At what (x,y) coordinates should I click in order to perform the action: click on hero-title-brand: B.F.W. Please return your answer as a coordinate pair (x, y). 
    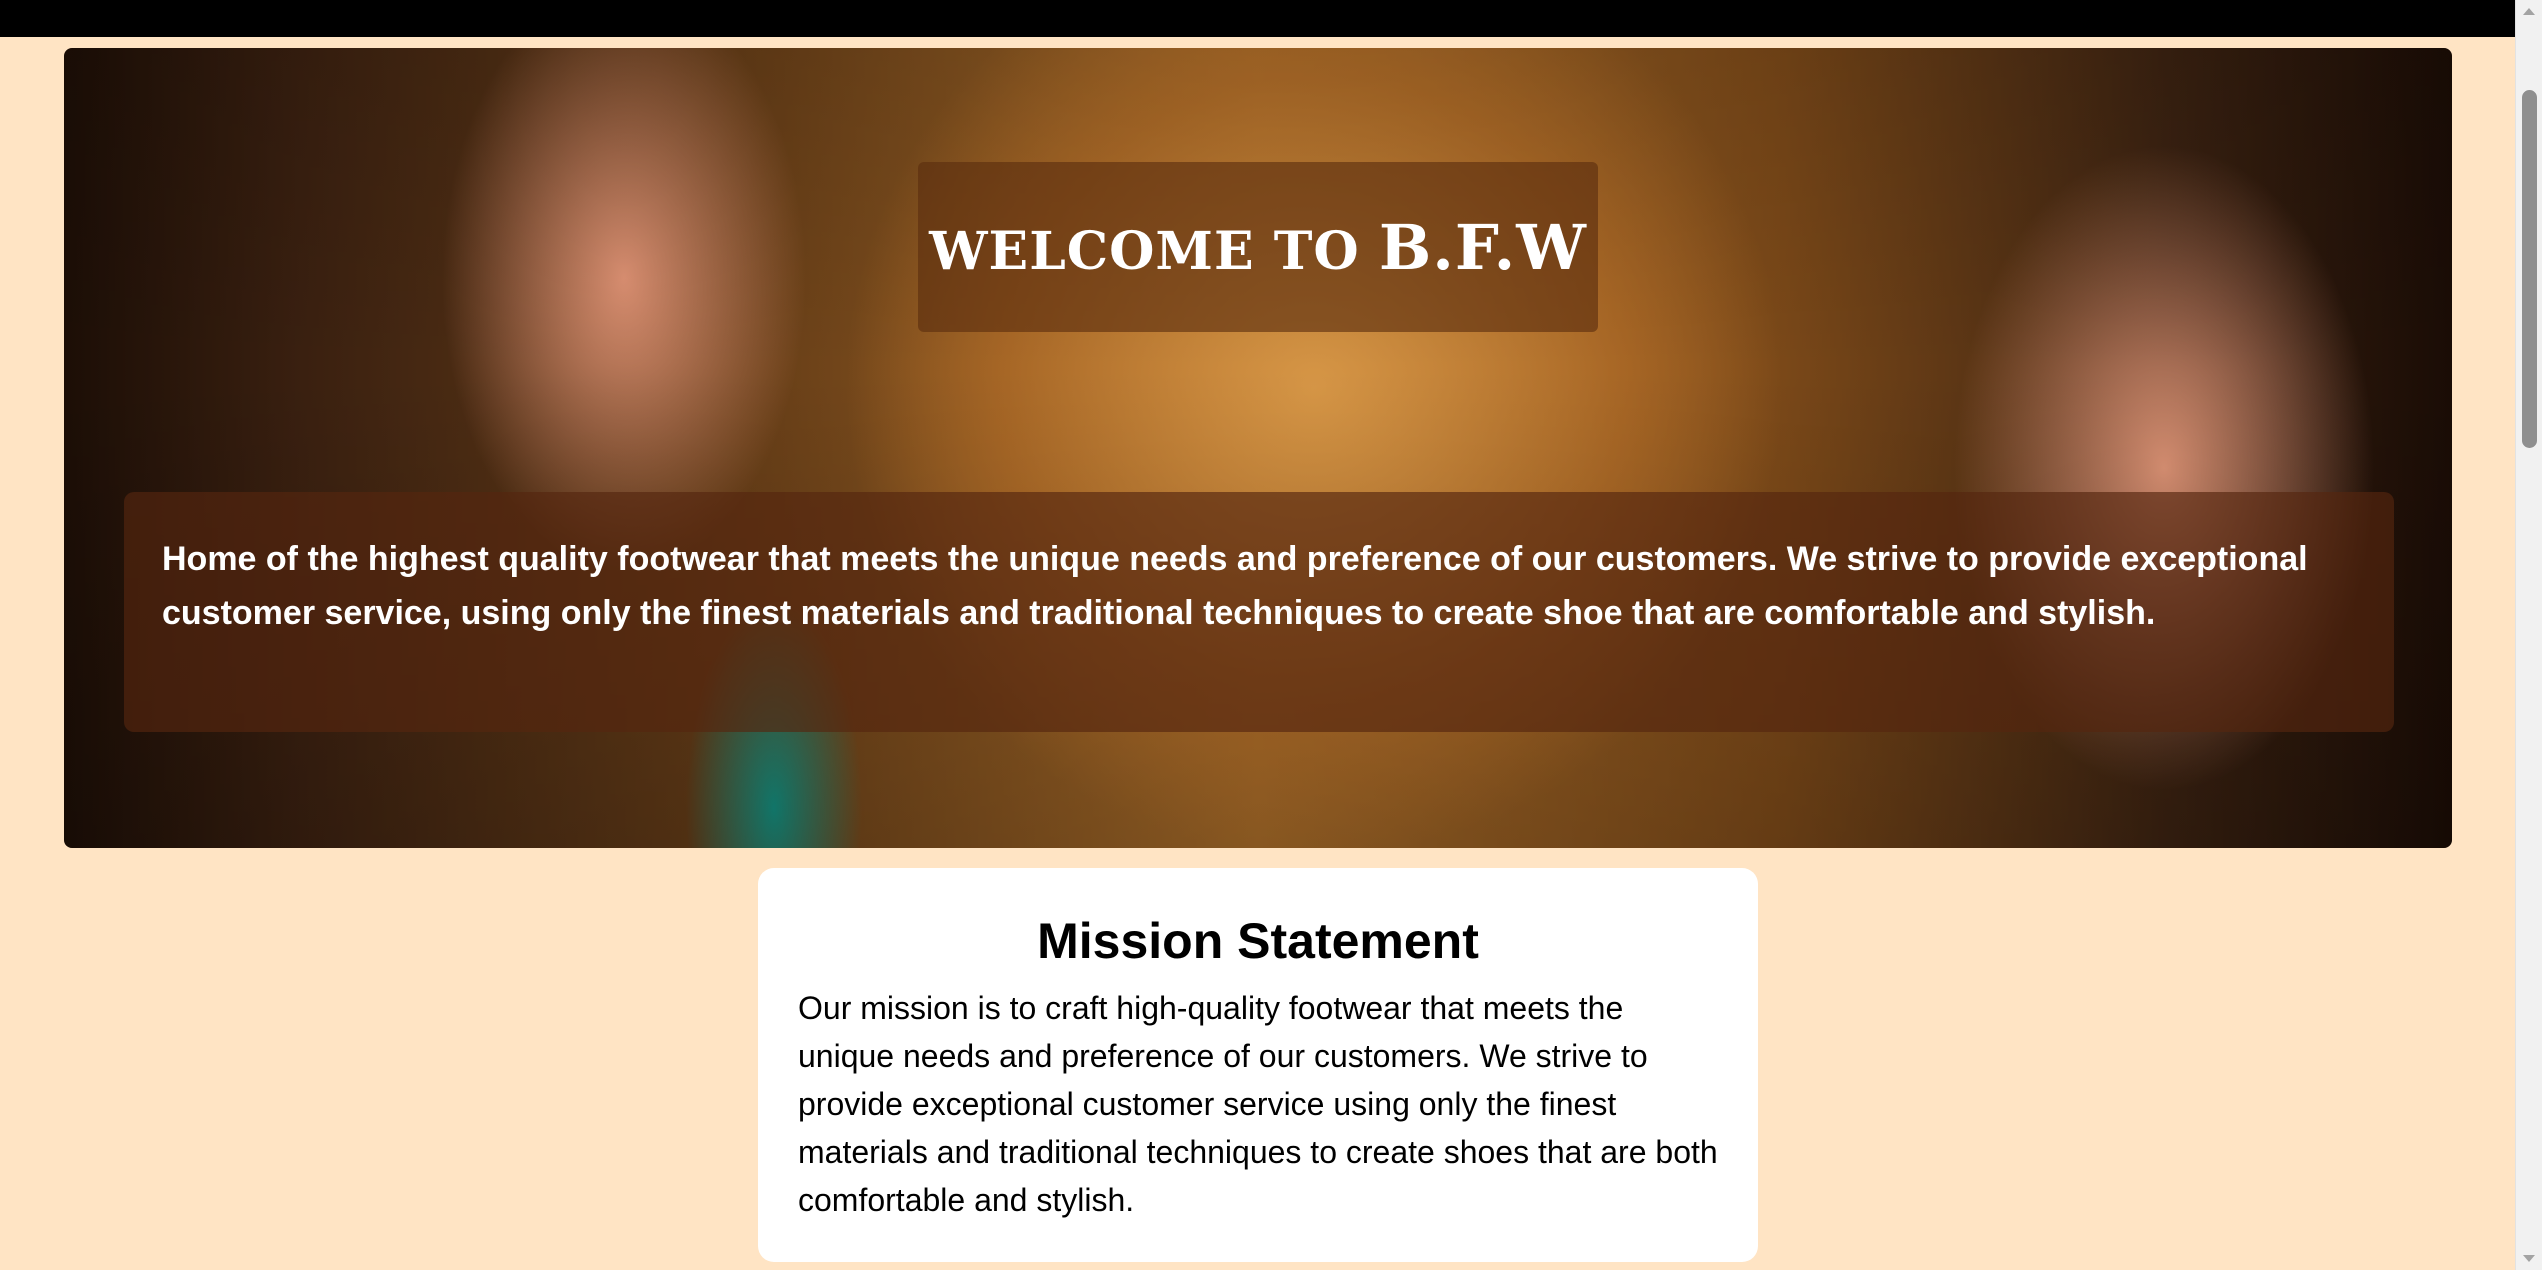
    Looking at the image, I should click on (1482, 247).